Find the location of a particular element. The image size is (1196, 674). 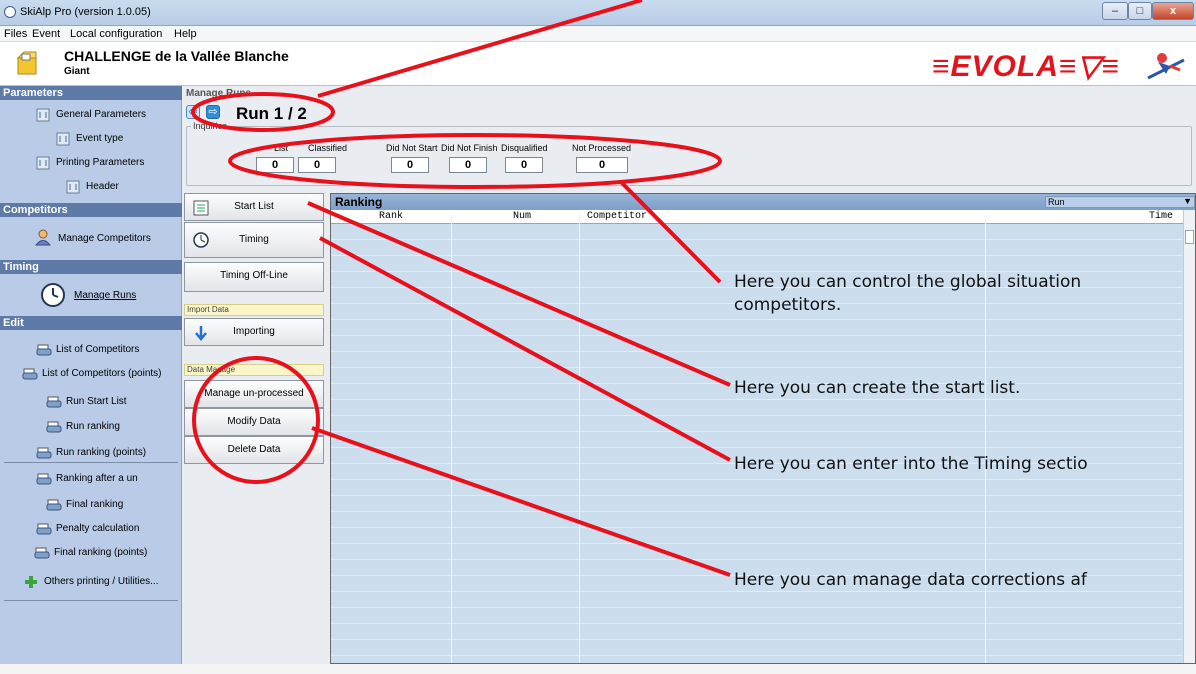

competitors-icon is located at coordinates (43, 237).